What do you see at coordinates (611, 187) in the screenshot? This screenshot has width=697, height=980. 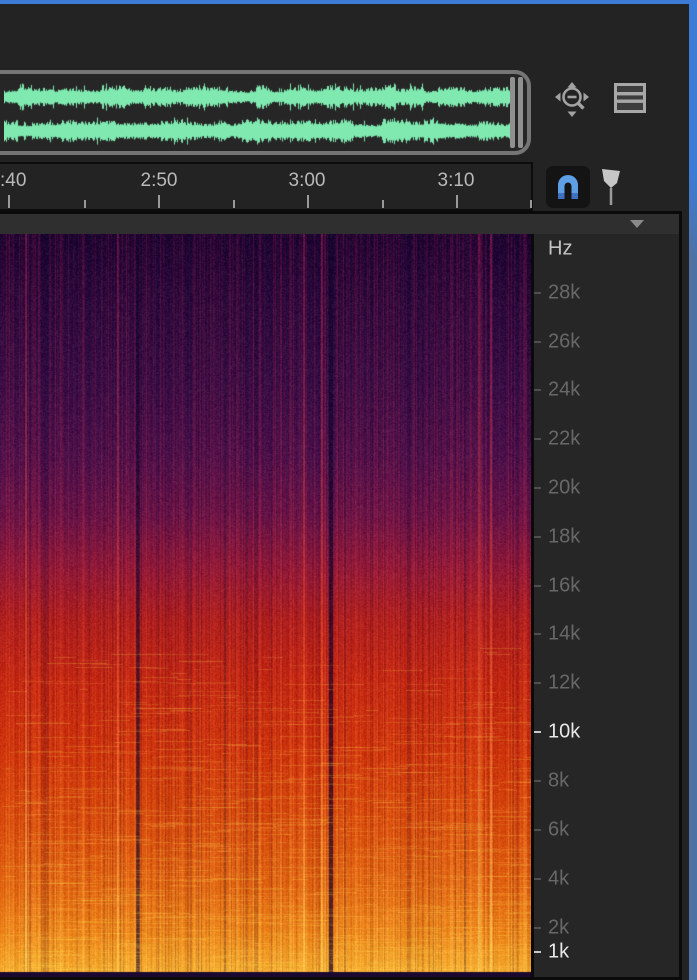 I see `marker-icon` at bounding box center [611, 187].